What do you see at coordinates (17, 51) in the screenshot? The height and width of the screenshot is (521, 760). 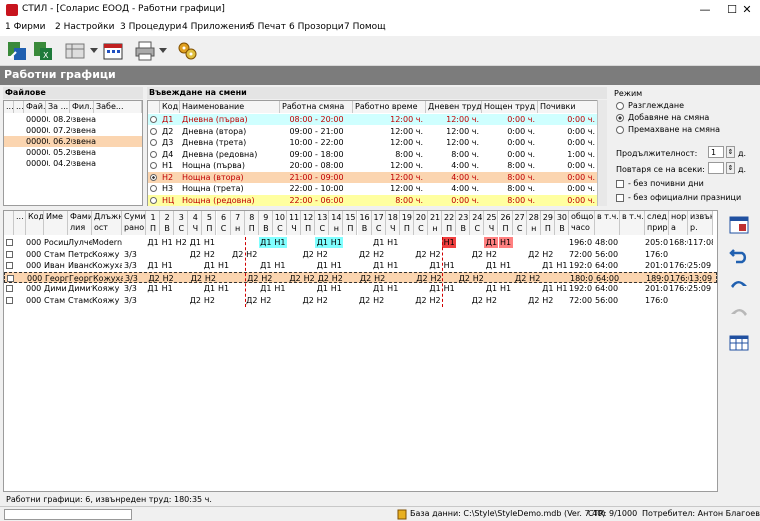 I see `import-icon` at bounding box center [17, 51].